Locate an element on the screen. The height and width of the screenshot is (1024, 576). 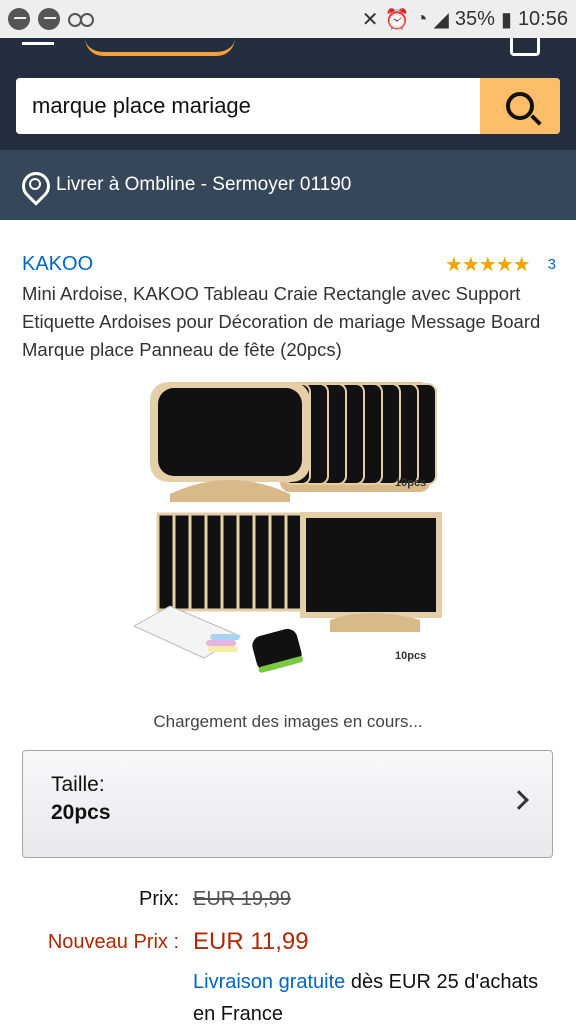
search-button is located at coordinates (520, 106).